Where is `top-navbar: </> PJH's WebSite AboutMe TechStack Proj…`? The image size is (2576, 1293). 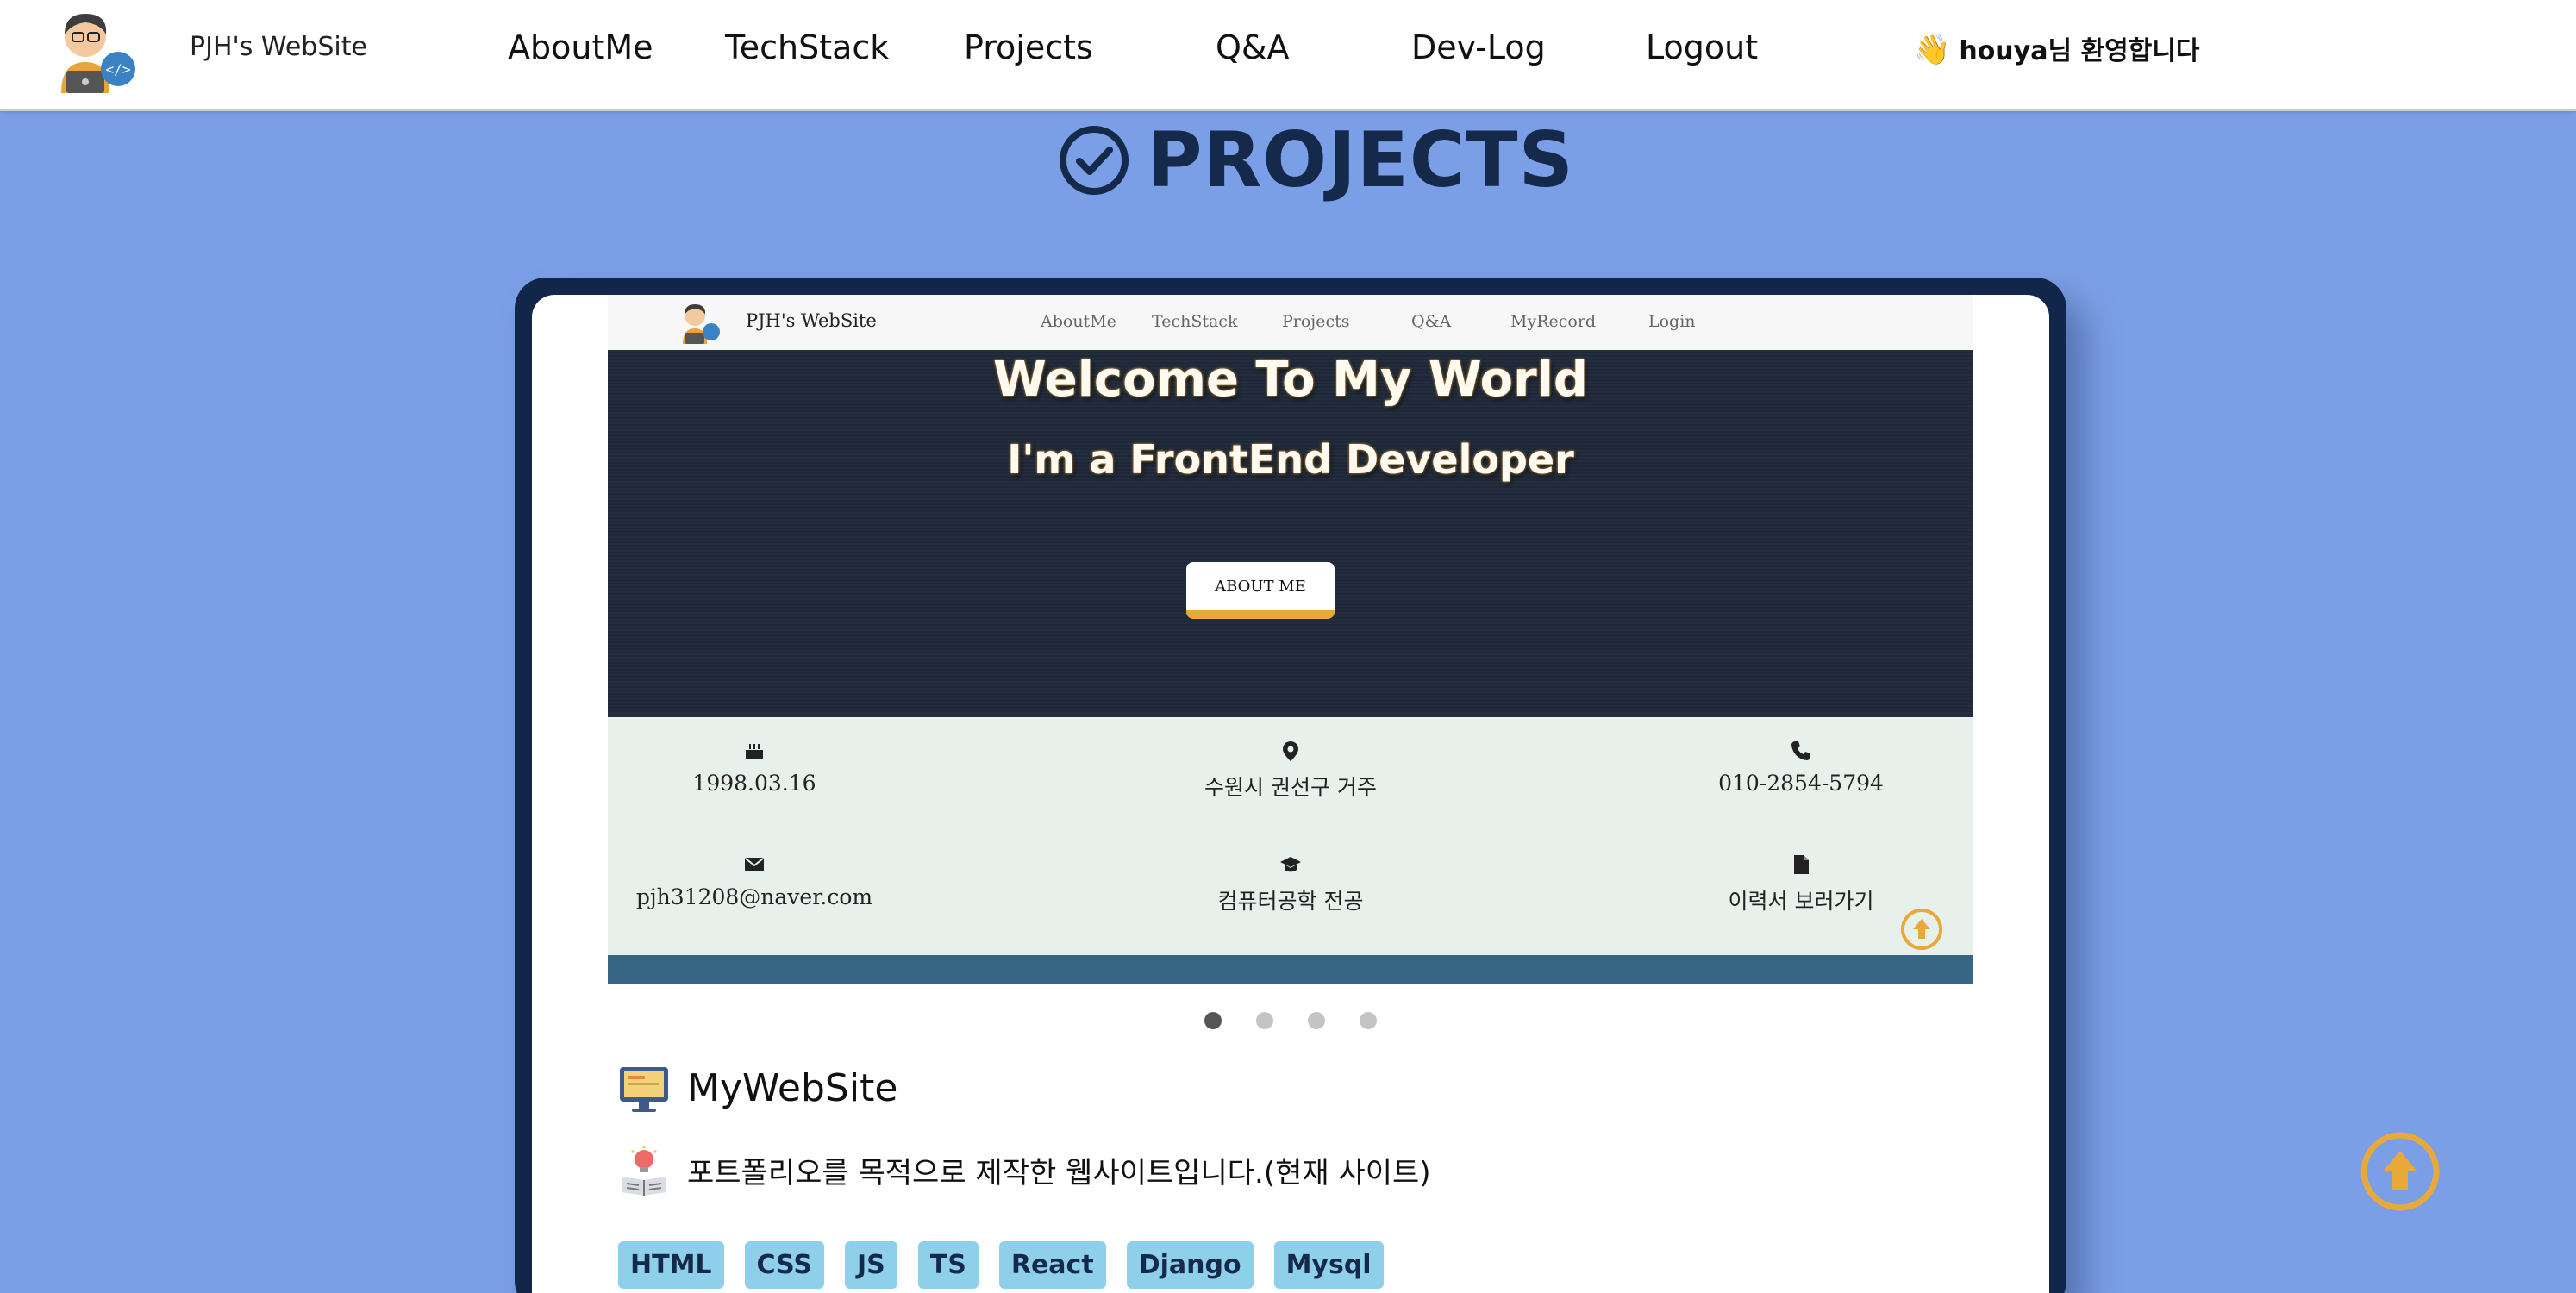 top-navbar: </> PJH's WebSite AboutMe TechStack Proj… is located at coordinates (1288, 55).